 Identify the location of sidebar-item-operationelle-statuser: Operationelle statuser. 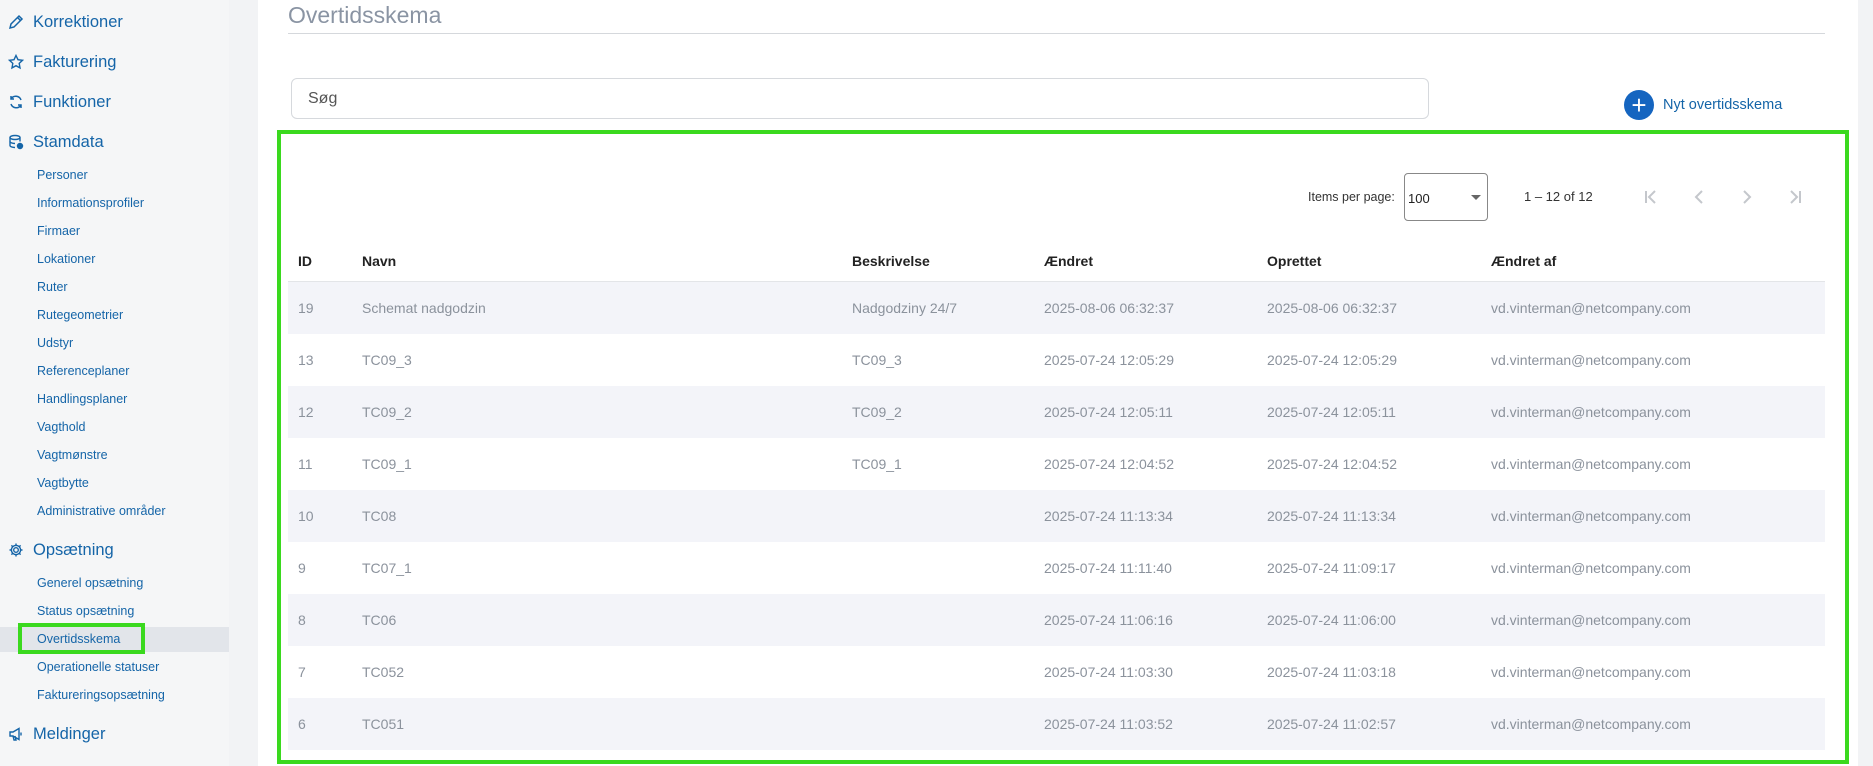
(98, 667).